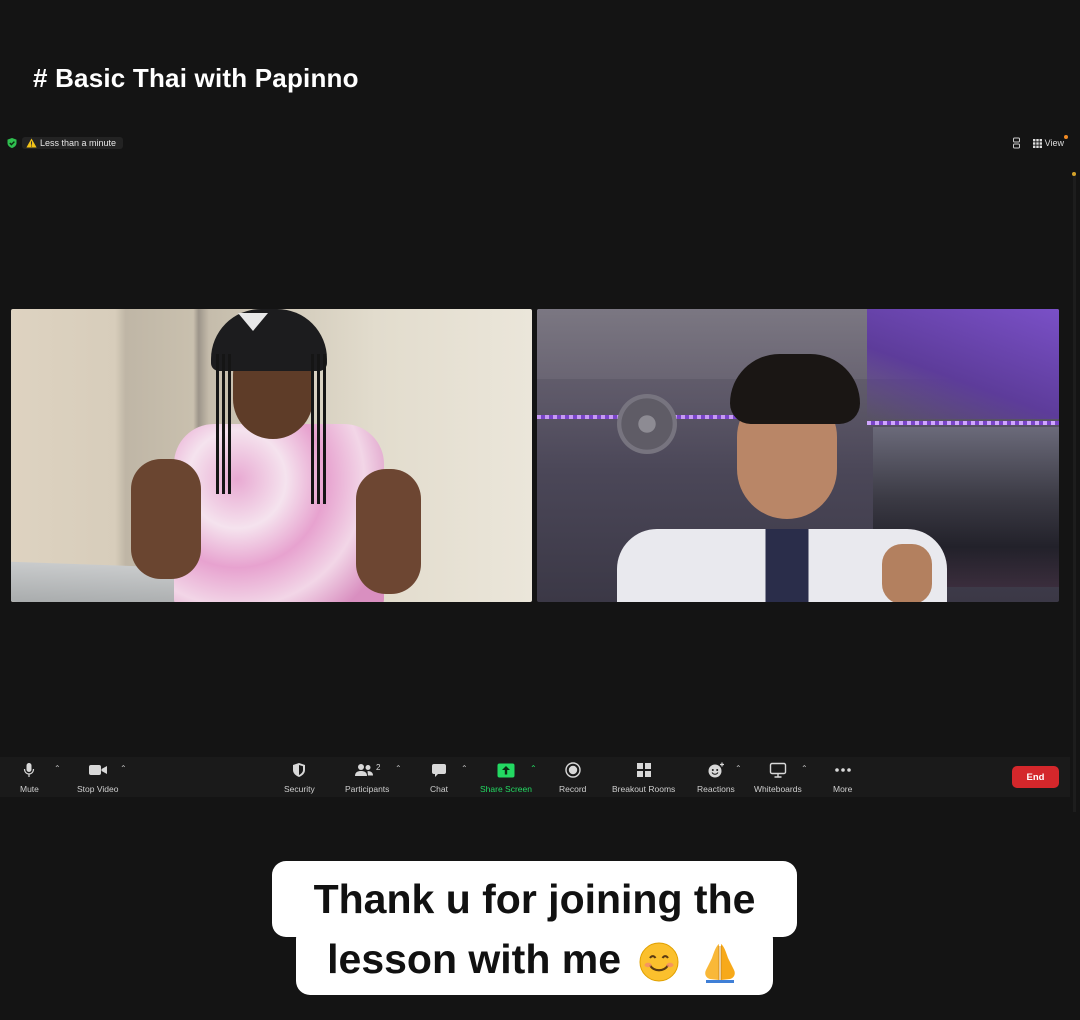 The height and width of the screenshot is (1020, 1080). Describe the element at coordinates (795, 389) in the screenshot. I see `hair` at that location.